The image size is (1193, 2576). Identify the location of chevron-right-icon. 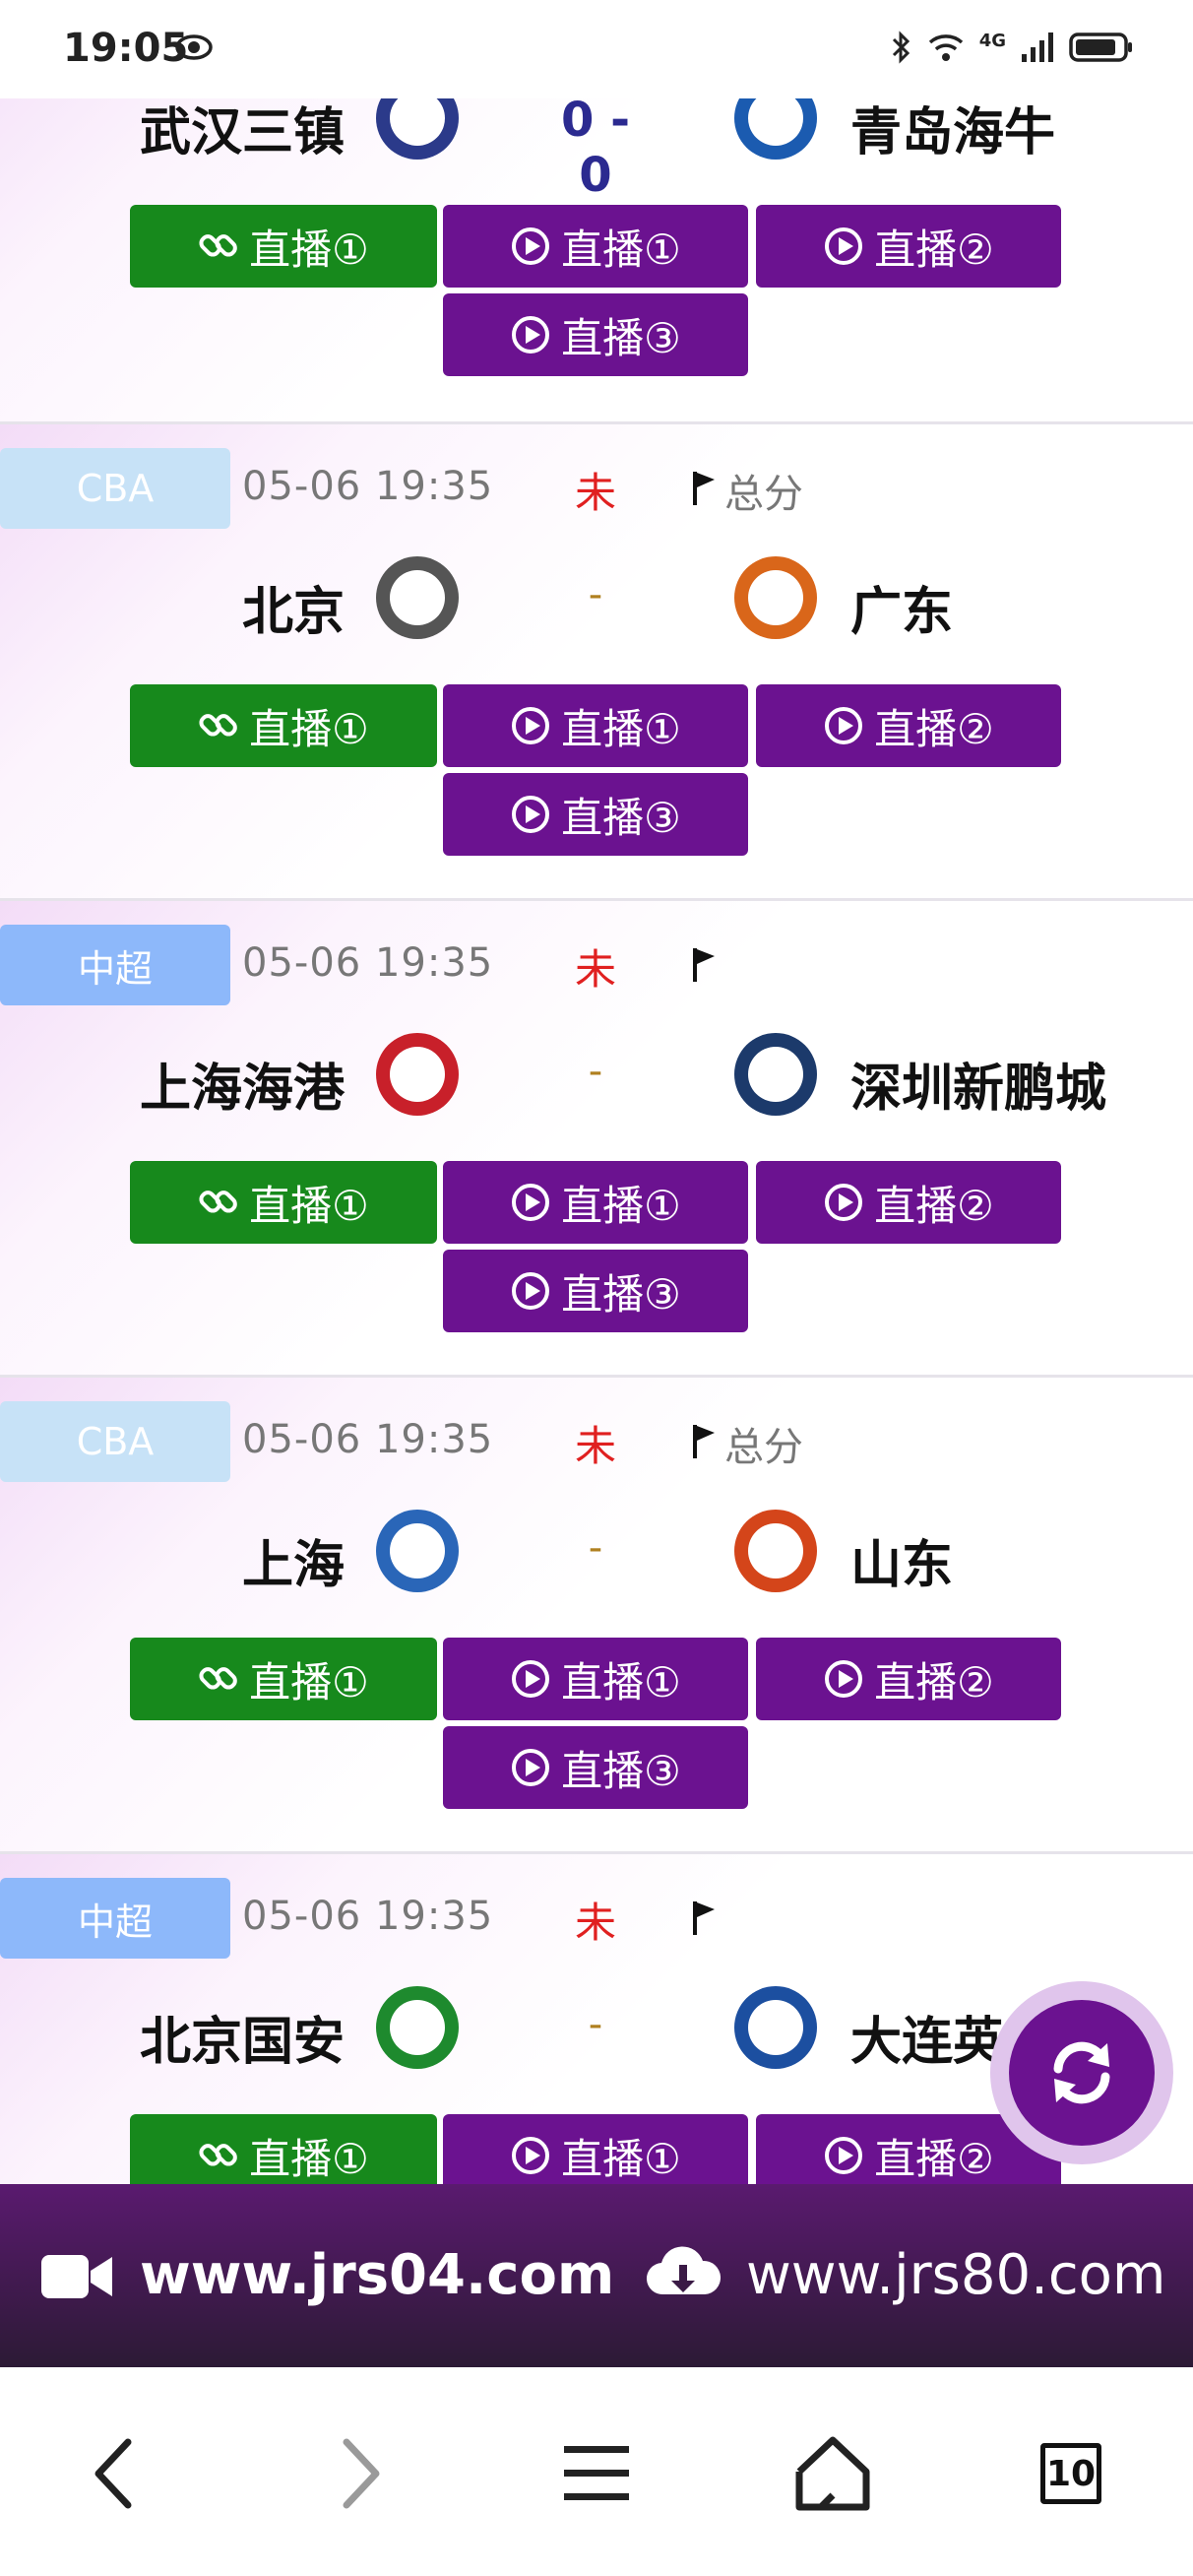
(361, 2473).